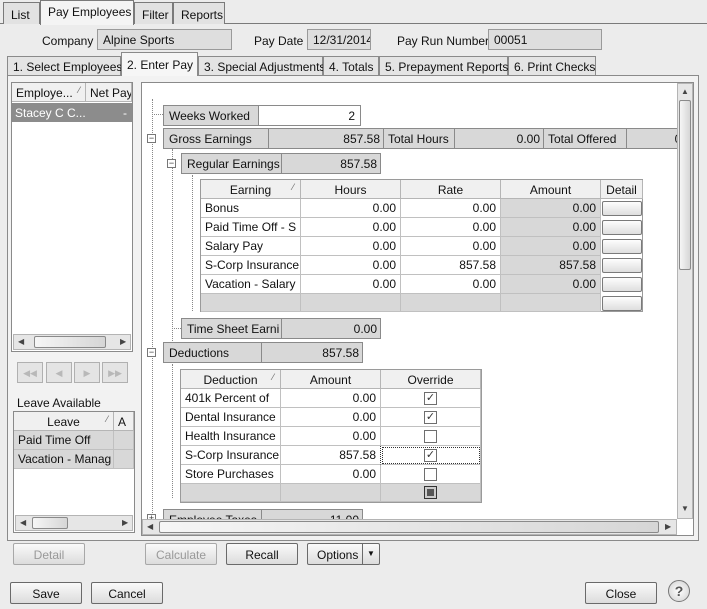 This screenshot has height=609, width=707. Describe the element at coordinates (199, 13) in the screenshot. I see `tab-reports: Reports` at that location.